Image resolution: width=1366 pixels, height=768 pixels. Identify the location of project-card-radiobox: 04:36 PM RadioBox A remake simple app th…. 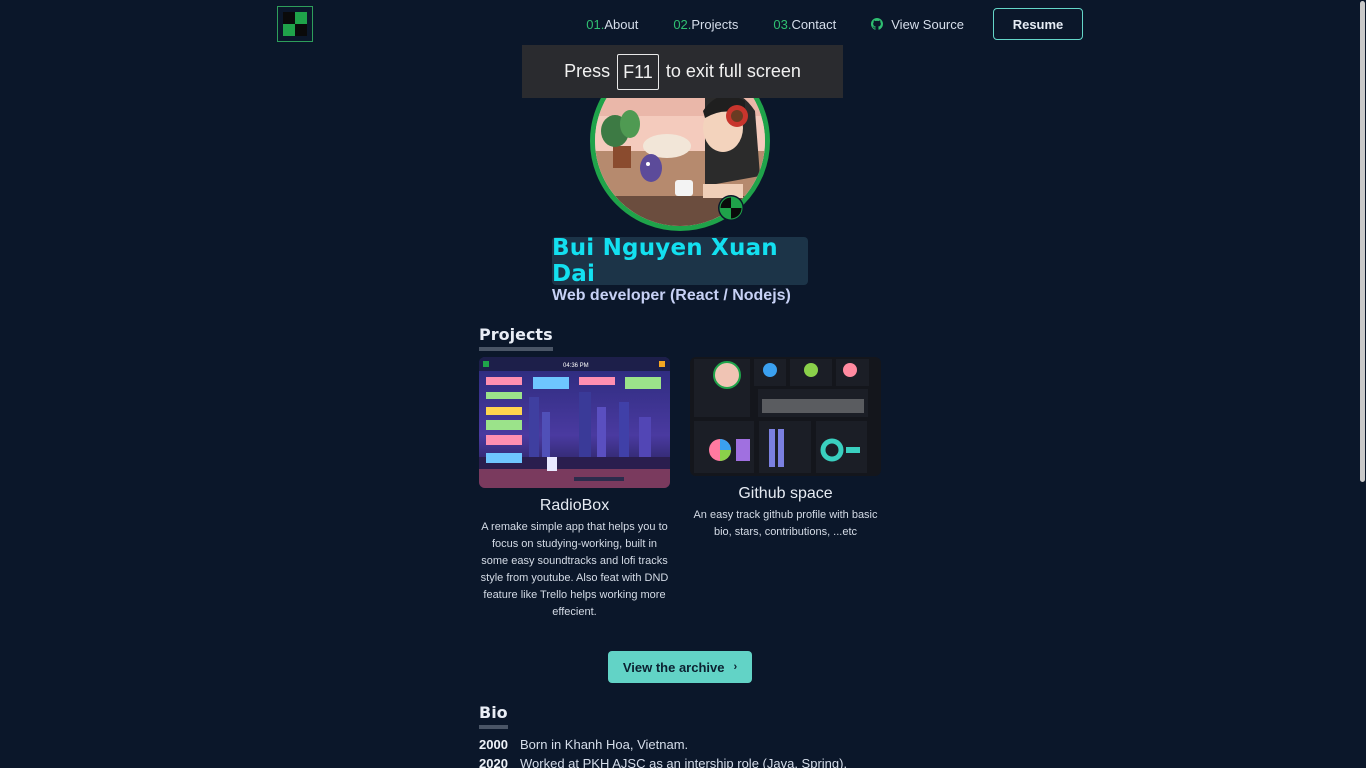
(574, 489).